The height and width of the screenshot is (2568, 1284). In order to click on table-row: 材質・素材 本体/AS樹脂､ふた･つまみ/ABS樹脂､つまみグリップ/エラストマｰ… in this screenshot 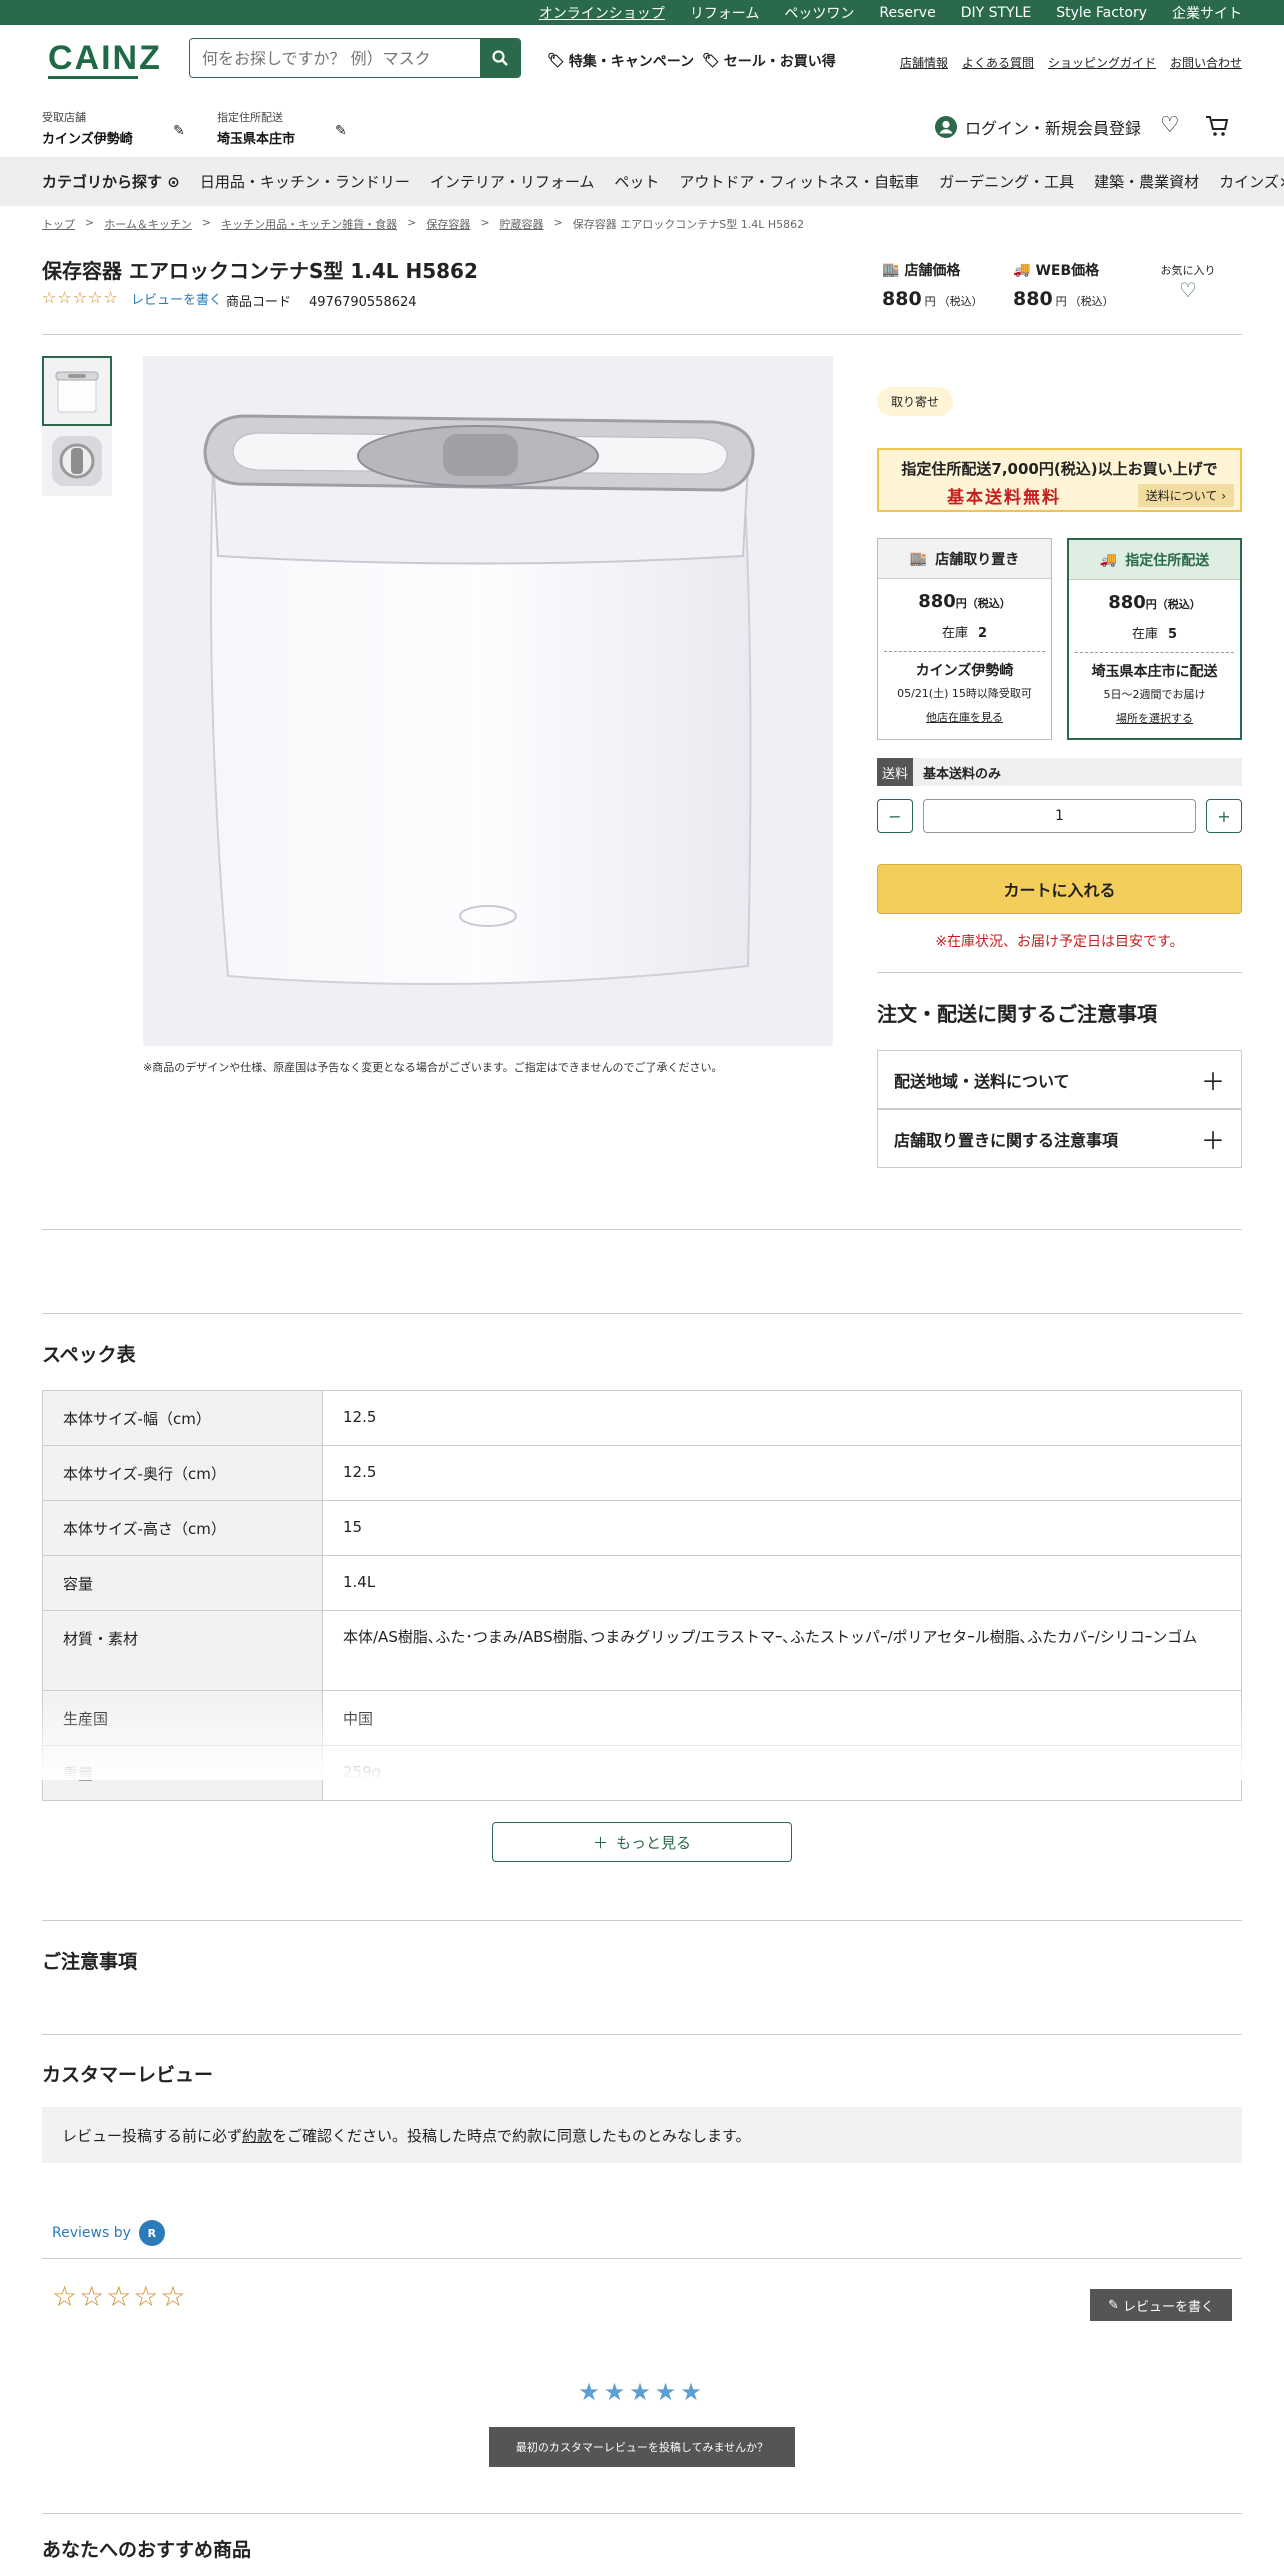, I will do `click(642, 1650)`.